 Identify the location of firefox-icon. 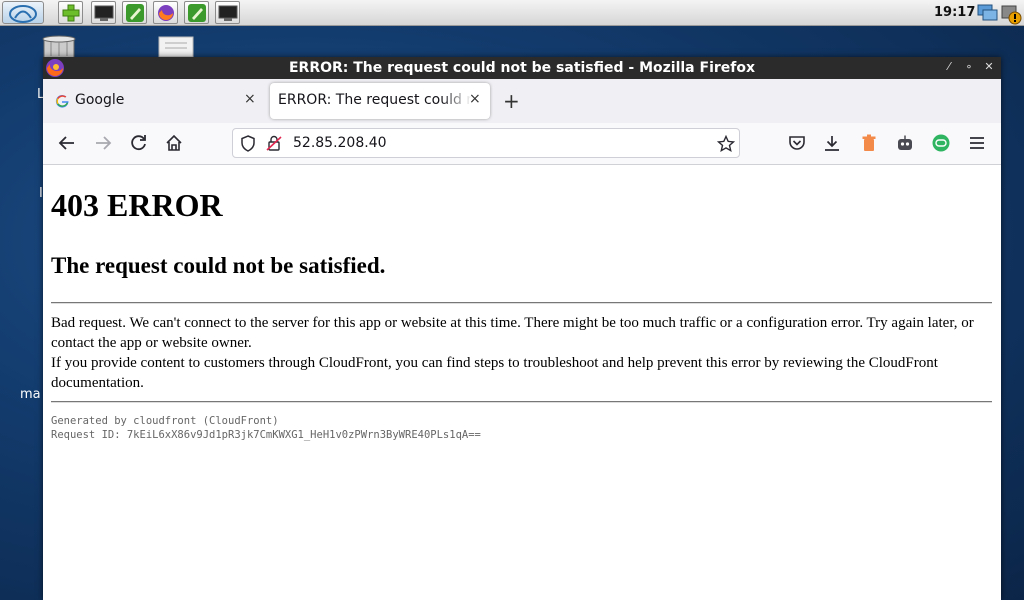
(166, 13).